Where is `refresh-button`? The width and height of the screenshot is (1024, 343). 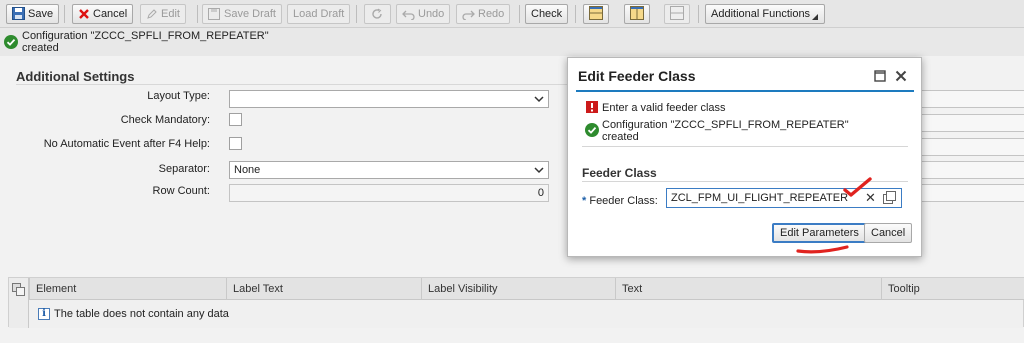 refresh-button is located at coordinates (377, 14).